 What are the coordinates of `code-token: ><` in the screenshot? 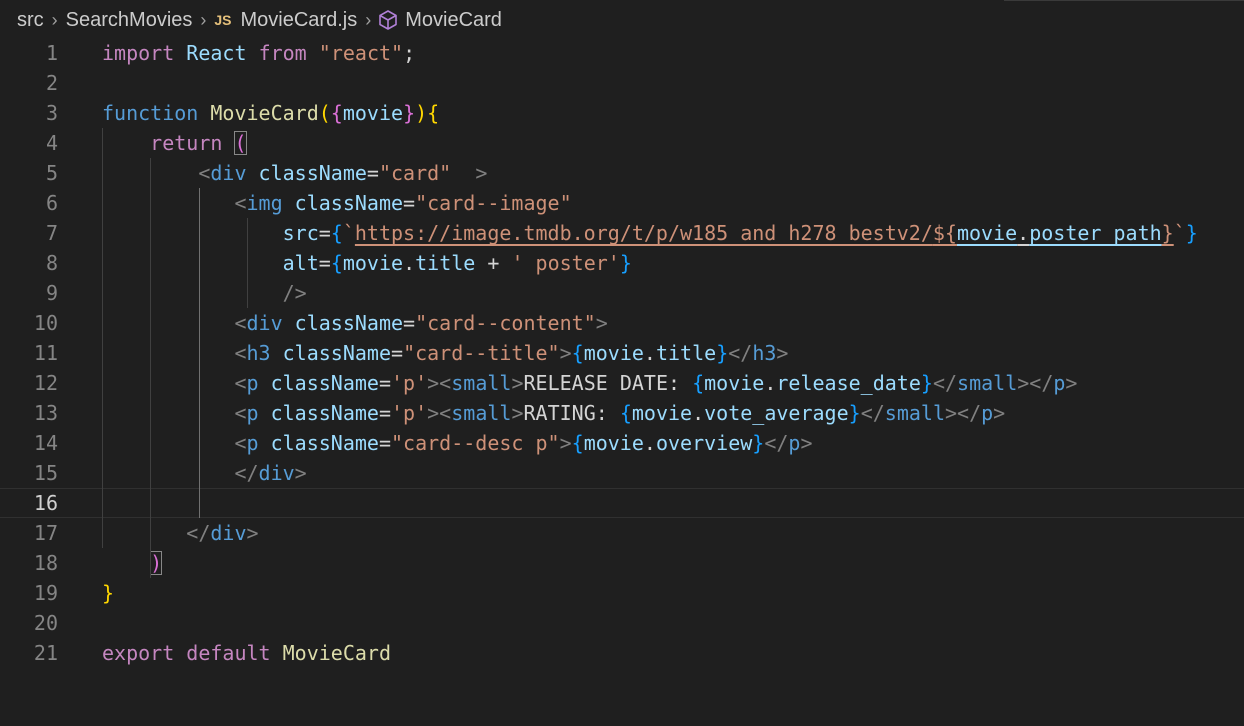 It's located at (439, 383).